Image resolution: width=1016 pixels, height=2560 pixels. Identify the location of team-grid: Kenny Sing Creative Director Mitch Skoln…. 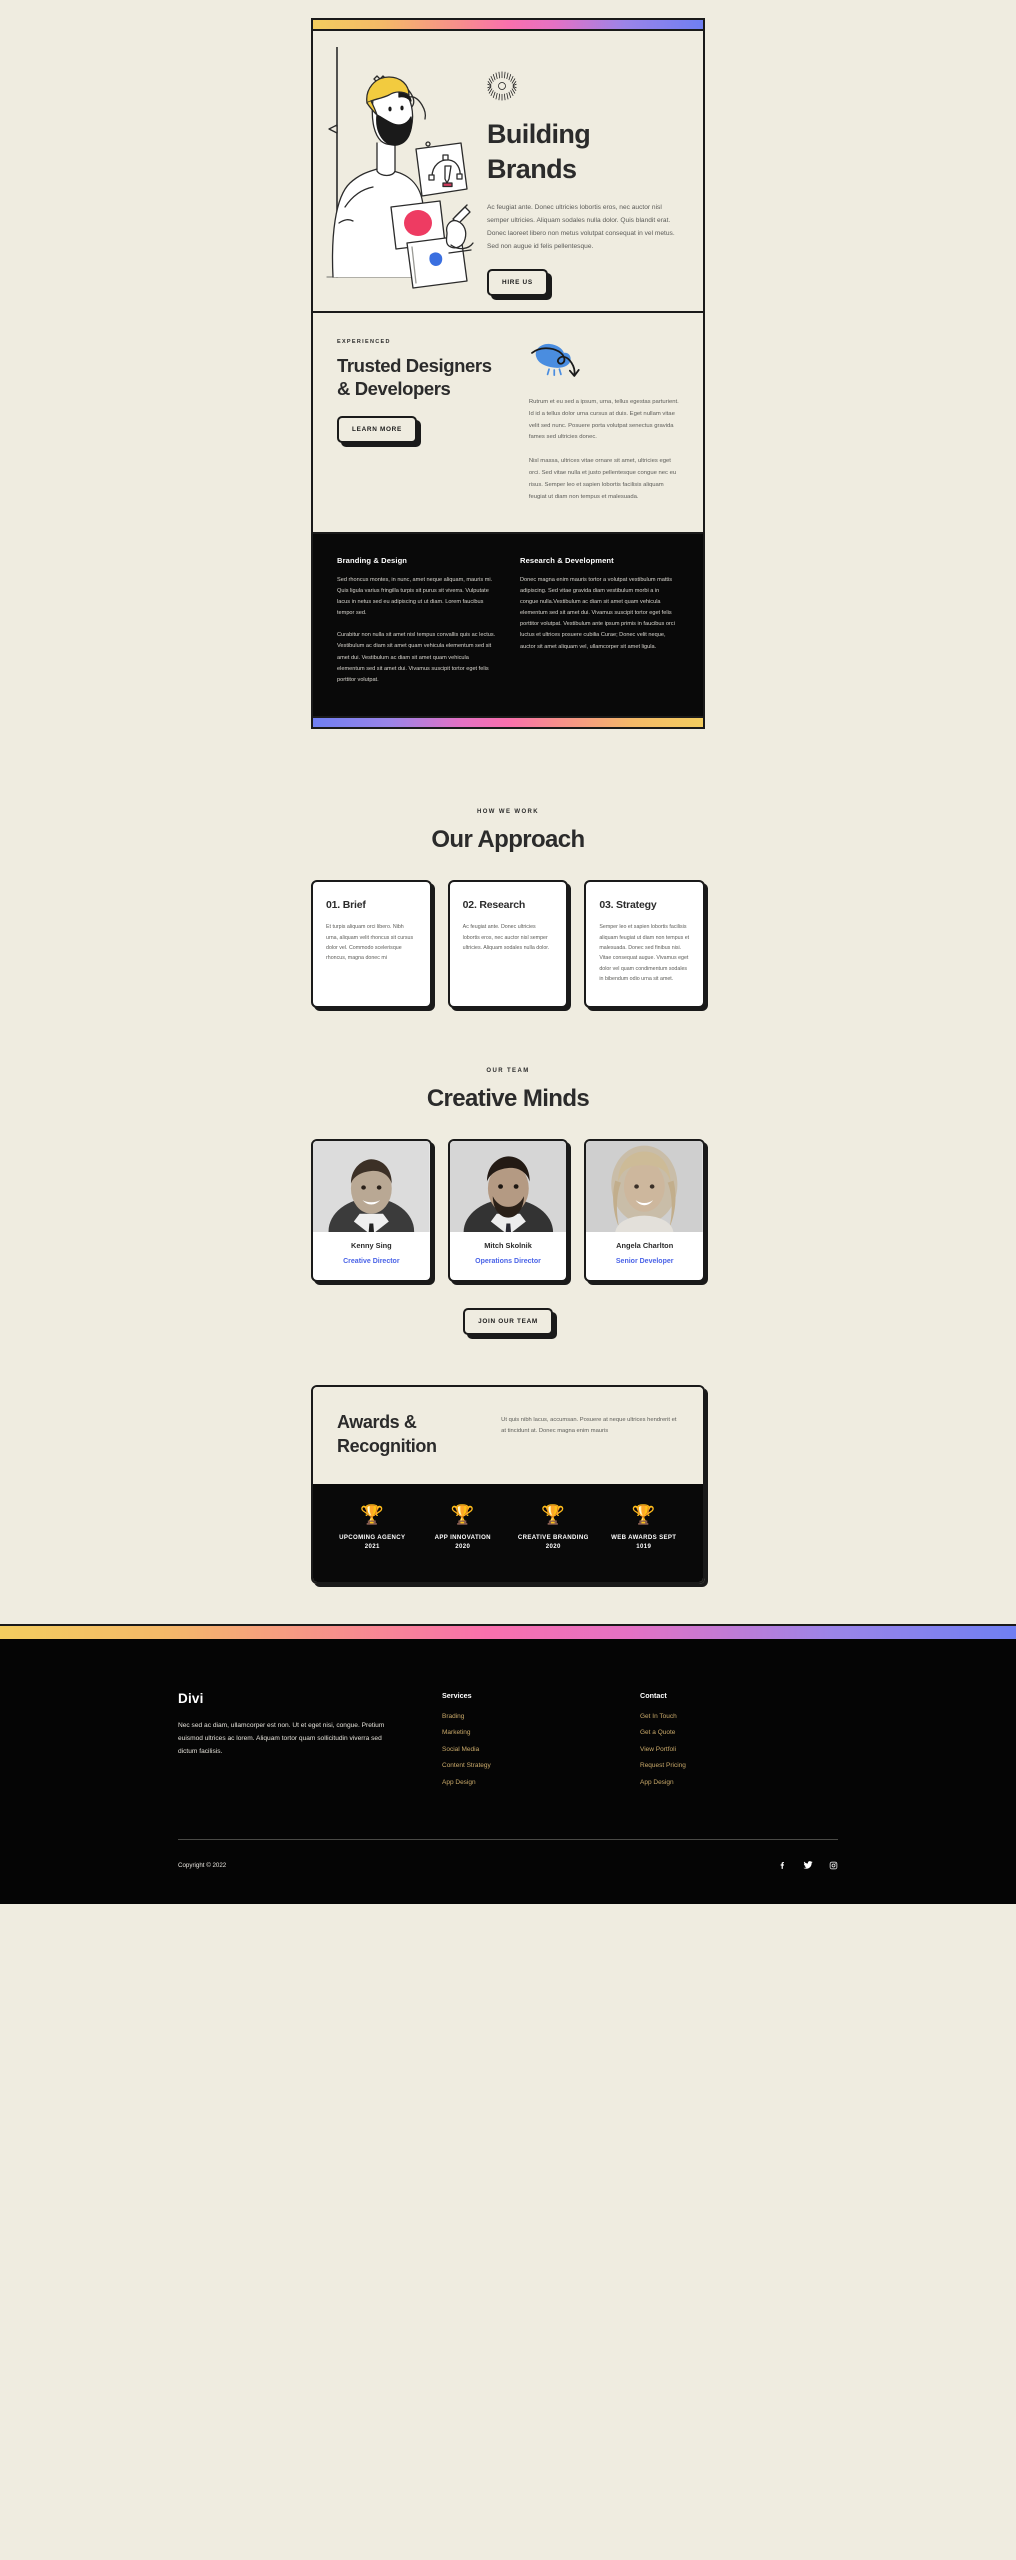
(508, 1211).